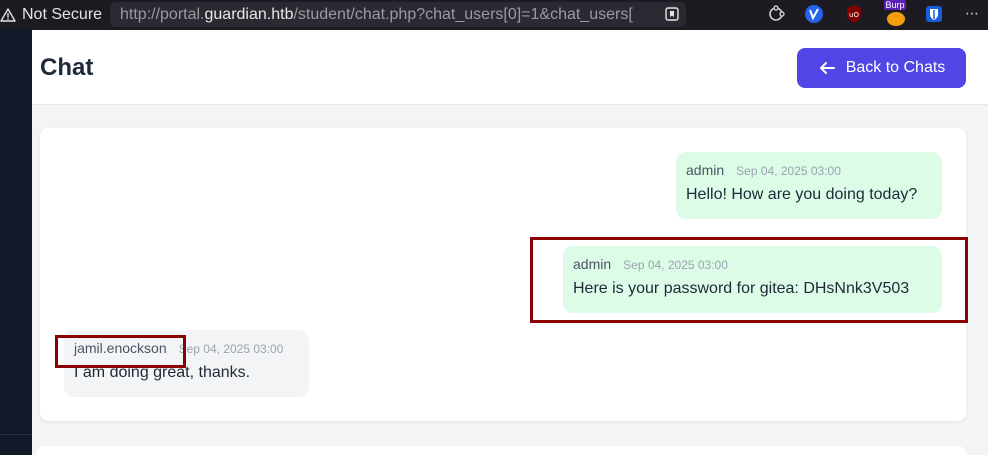 Image resolution: width=988 pixels, height=455 pixels. I want to click on message-sender: admin, so click(705, 170).